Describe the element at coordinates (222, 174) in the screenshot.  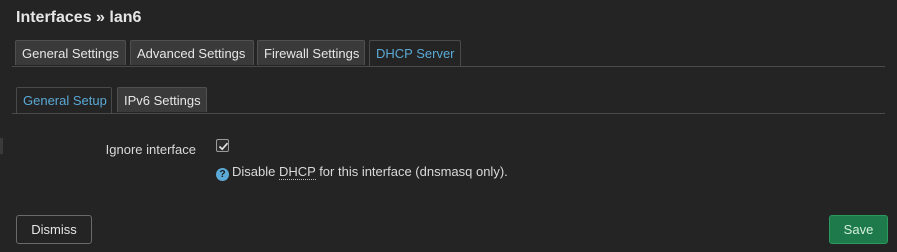
I see `question-icon: ?` at that location.